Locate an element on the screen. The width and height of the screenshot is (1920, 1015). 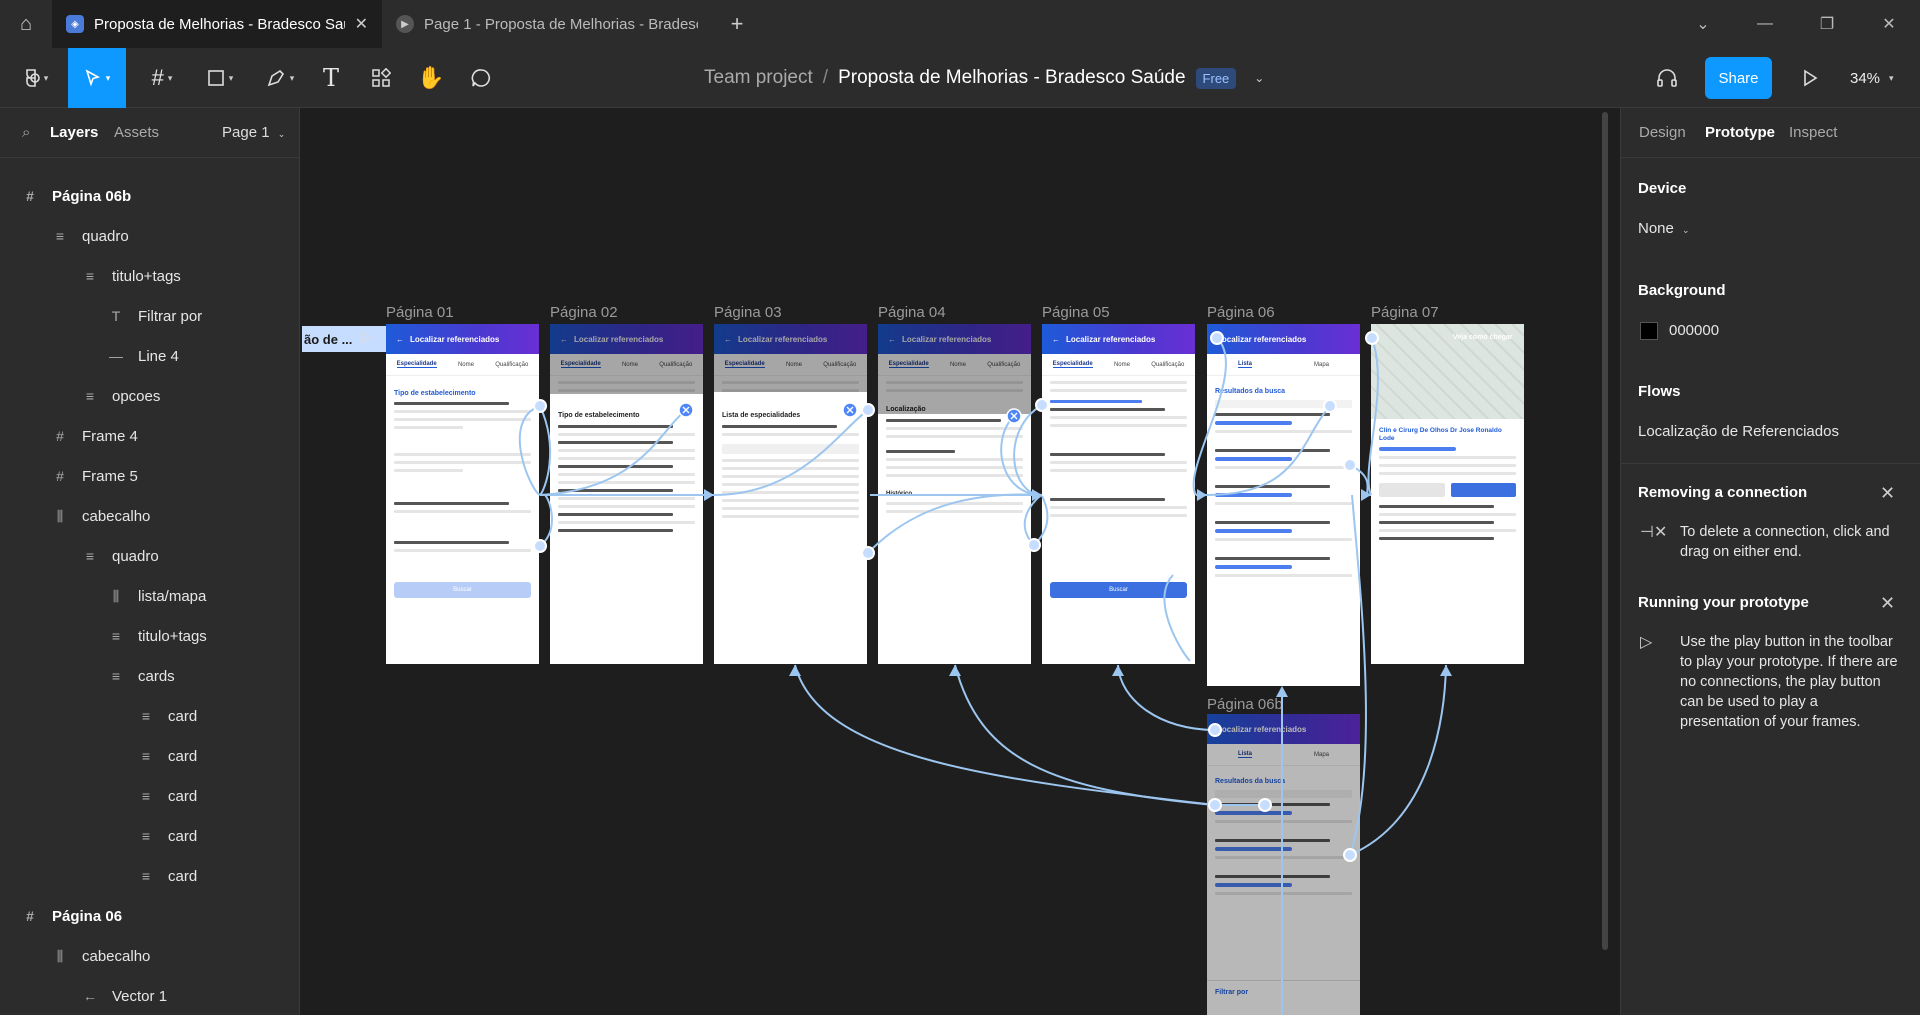
frame-label-pagina-03: Página 03 is located at coordinates (748, 312).